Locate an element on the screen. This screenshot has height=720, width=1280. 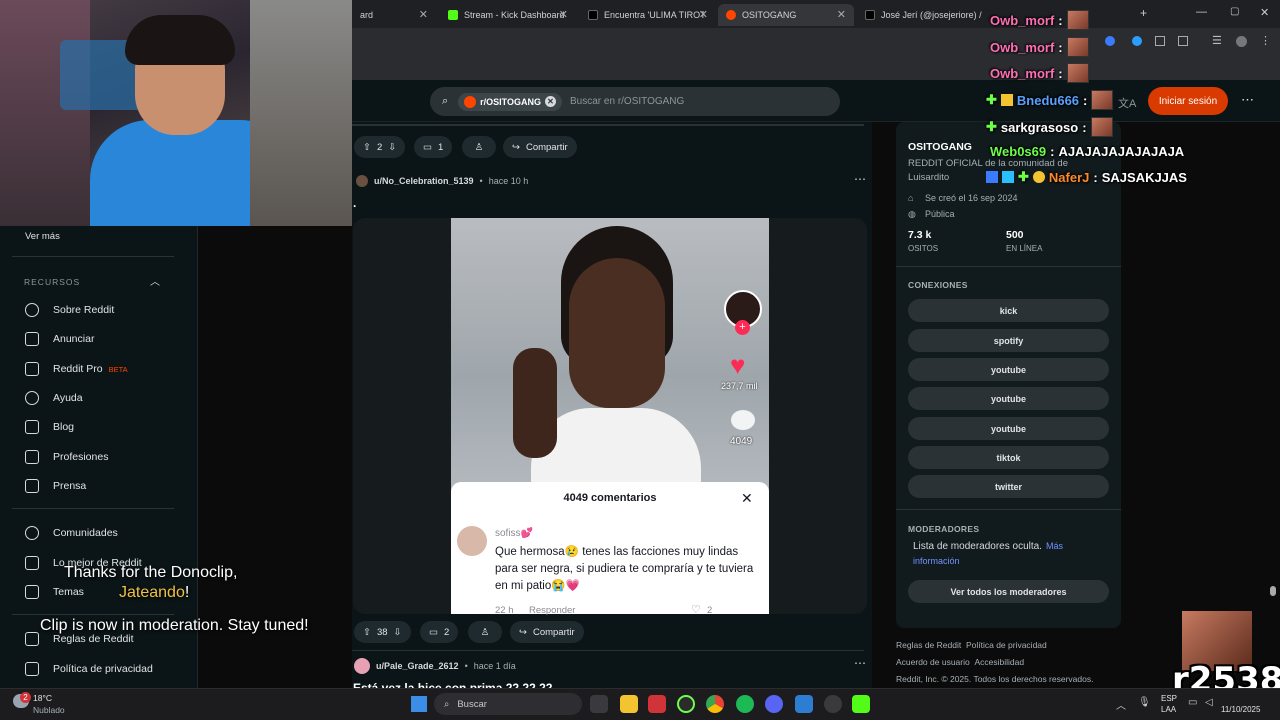
footer-link: Acuerdo de usuario is located at coordinates (933, 662).